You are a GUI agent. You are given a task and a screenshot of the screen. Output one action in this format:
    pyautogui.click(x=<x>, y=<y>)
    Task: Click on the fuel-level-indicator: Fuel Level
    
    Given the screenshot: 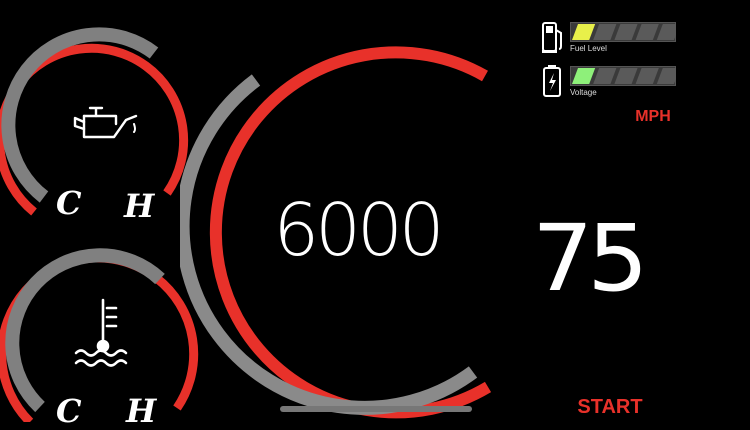 What is the action you would take?
    pyautogui.click(x=610, y=38)
    